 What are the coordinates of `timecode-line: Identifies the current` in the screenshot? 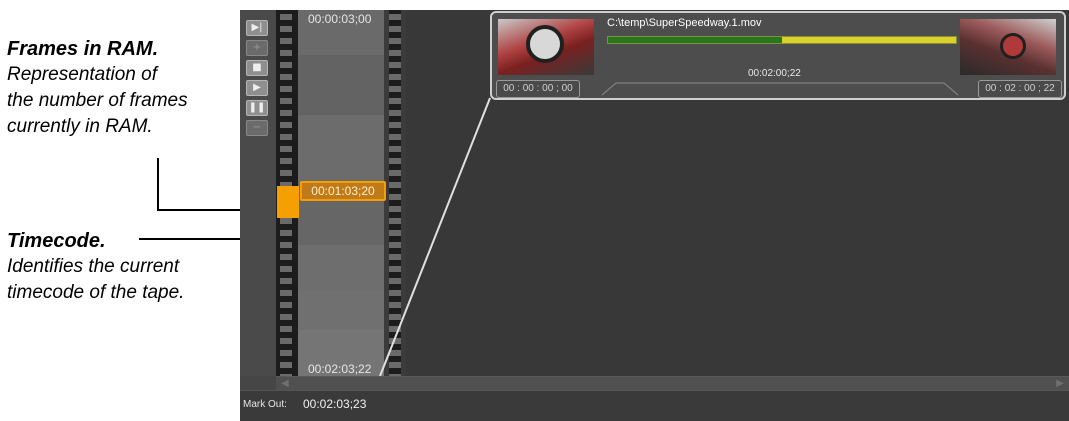 It's located at (93, 266).